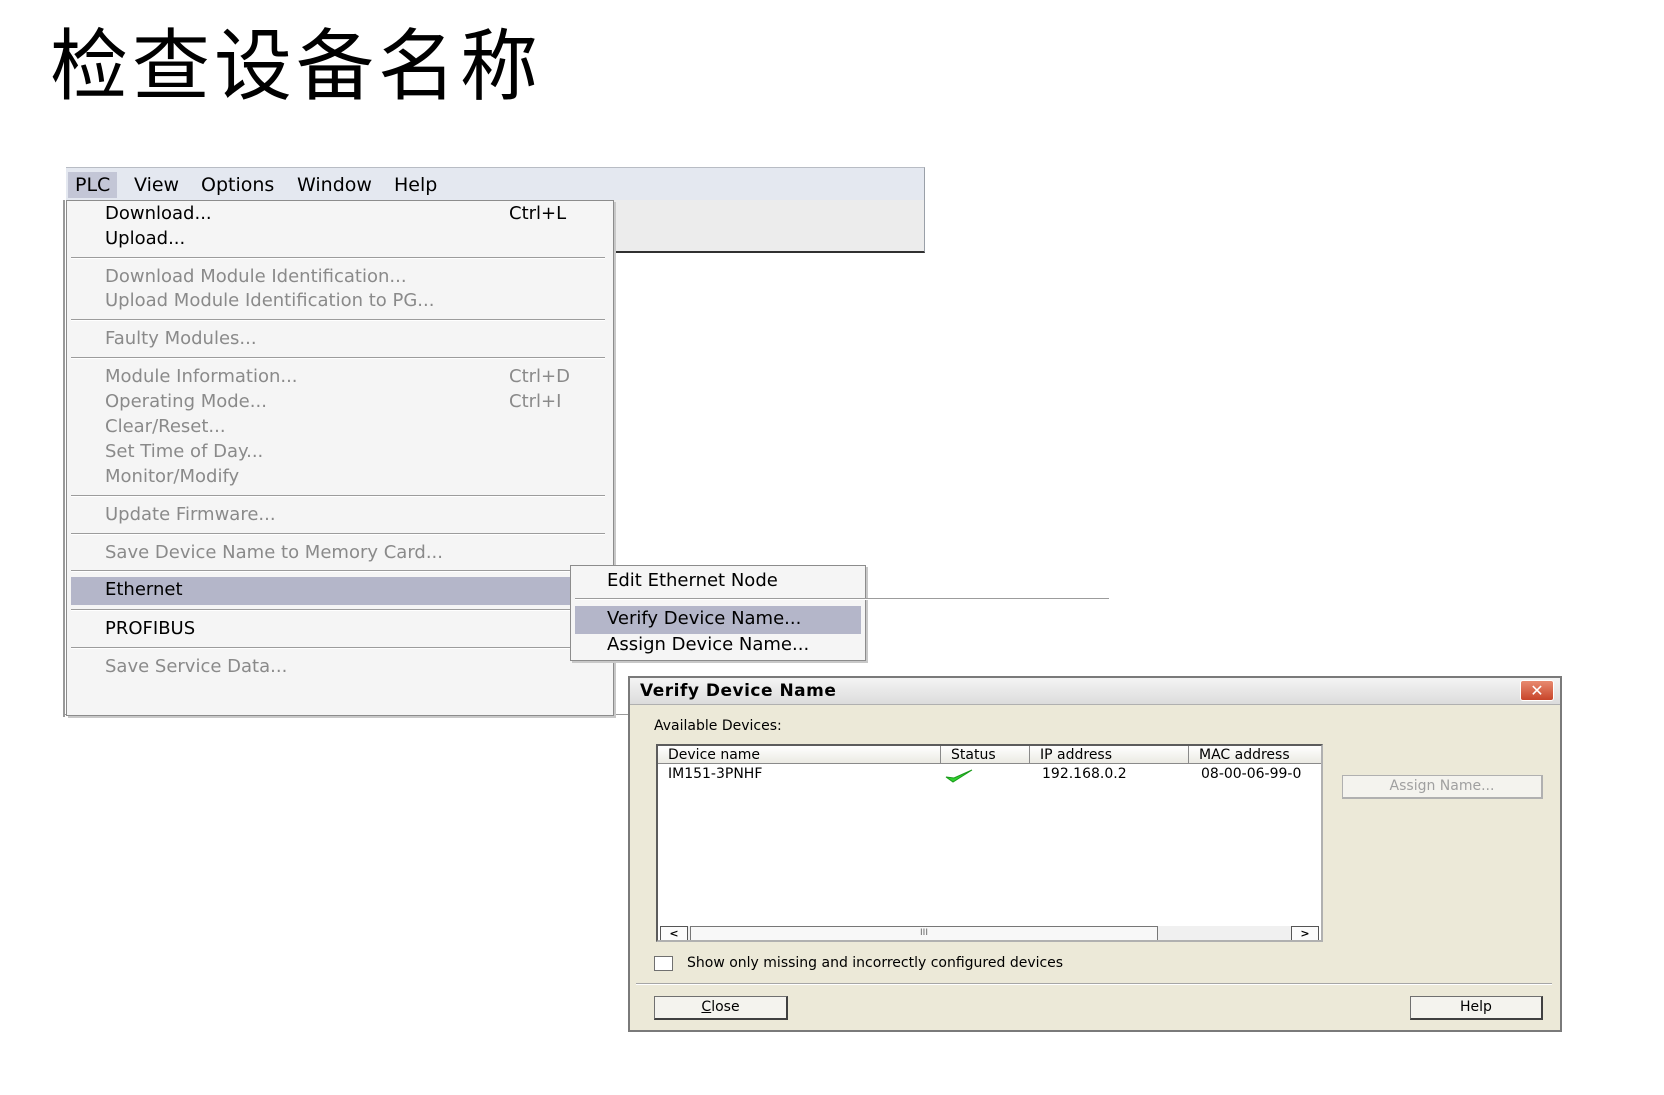 This screenshot has width=1664, height=1095. Describe the element at coordinates (64, 458) in the screenshot. I see `window-left-edge` at that location.